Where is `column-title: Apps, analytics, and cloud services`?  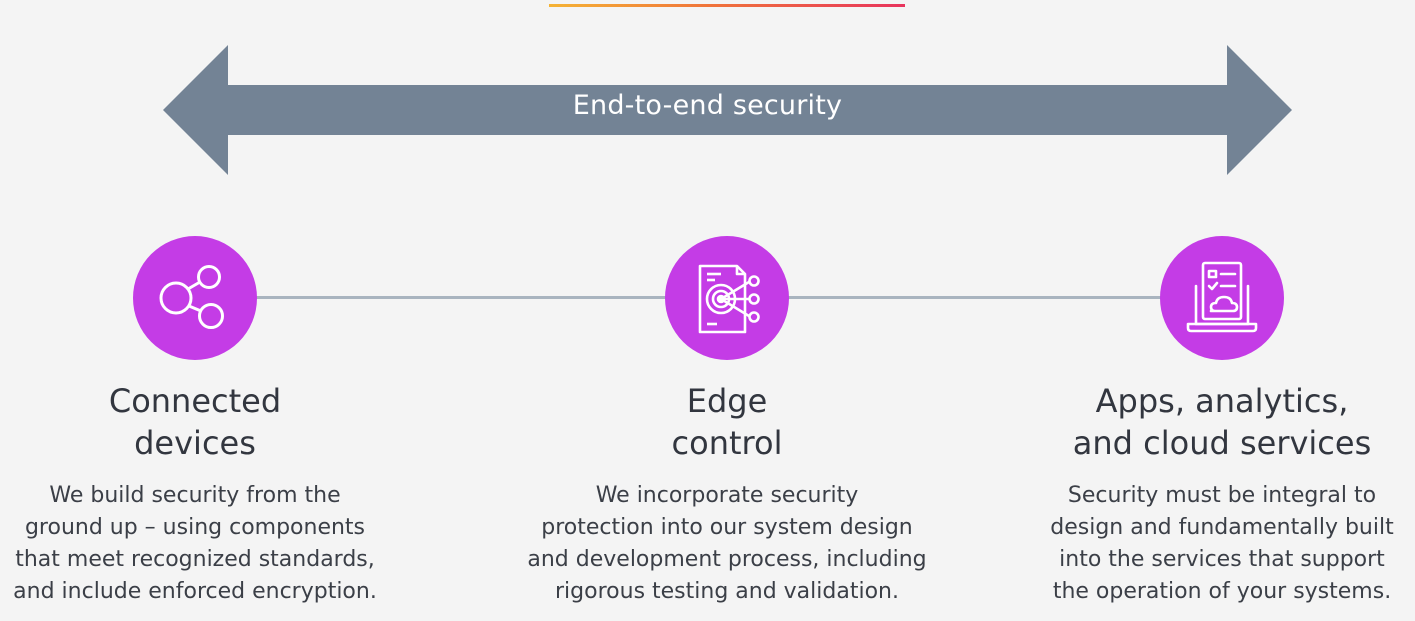 column-title: Apps, analytics, and cloud services is located at coordinates (1222, 422).